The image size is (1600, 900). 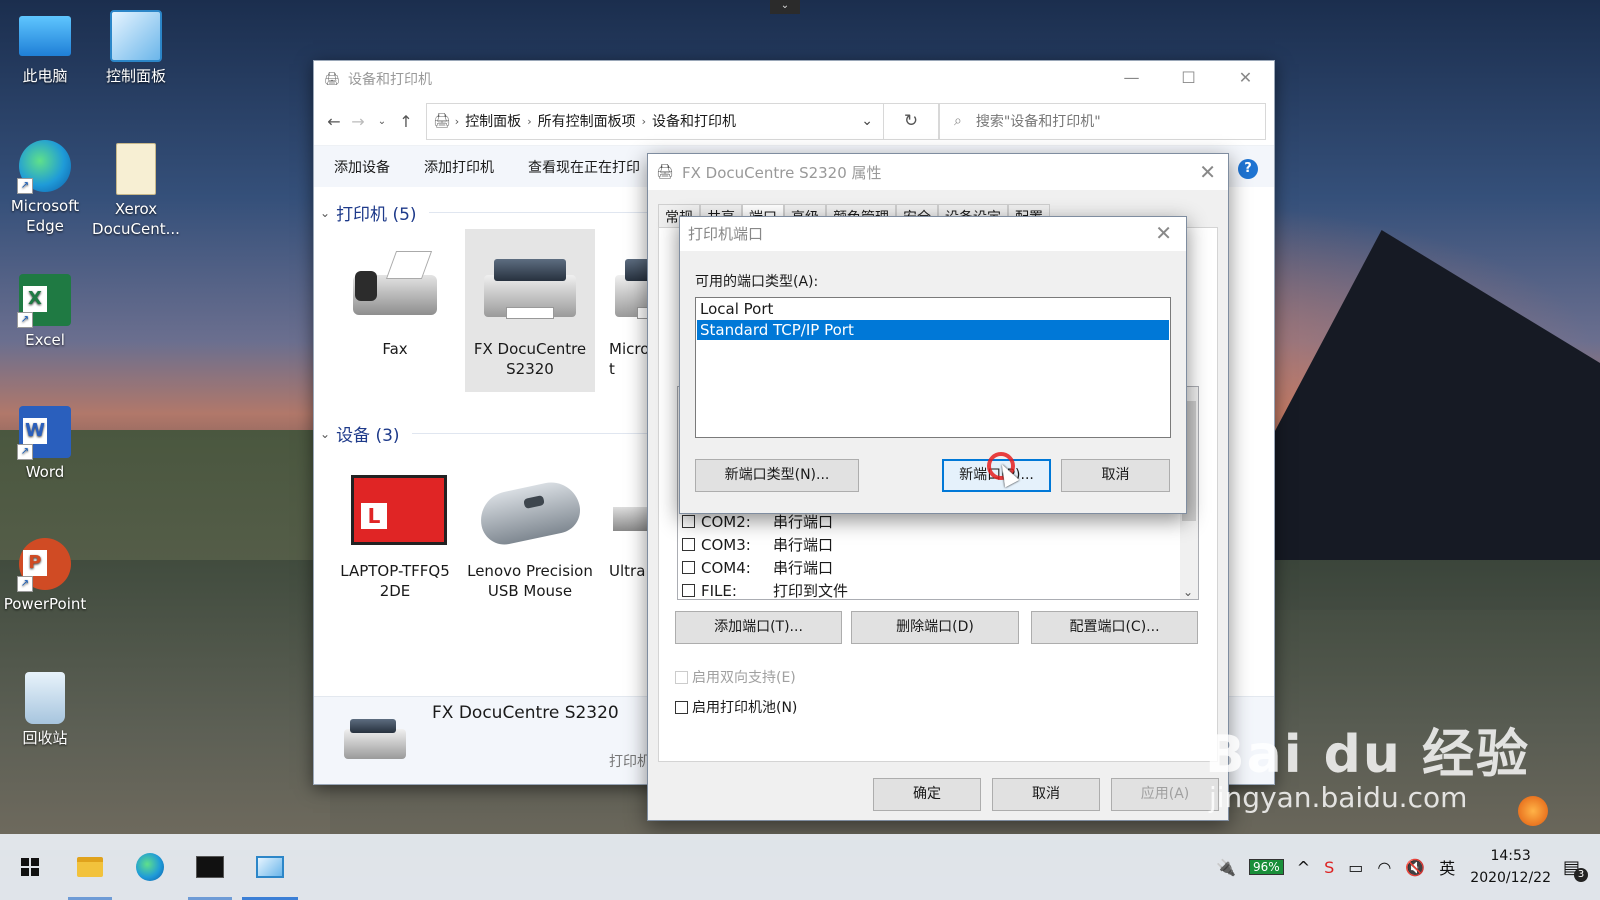 I want to click on printer-name: FX DocuCentre S2320, so click(x=530, y=359).